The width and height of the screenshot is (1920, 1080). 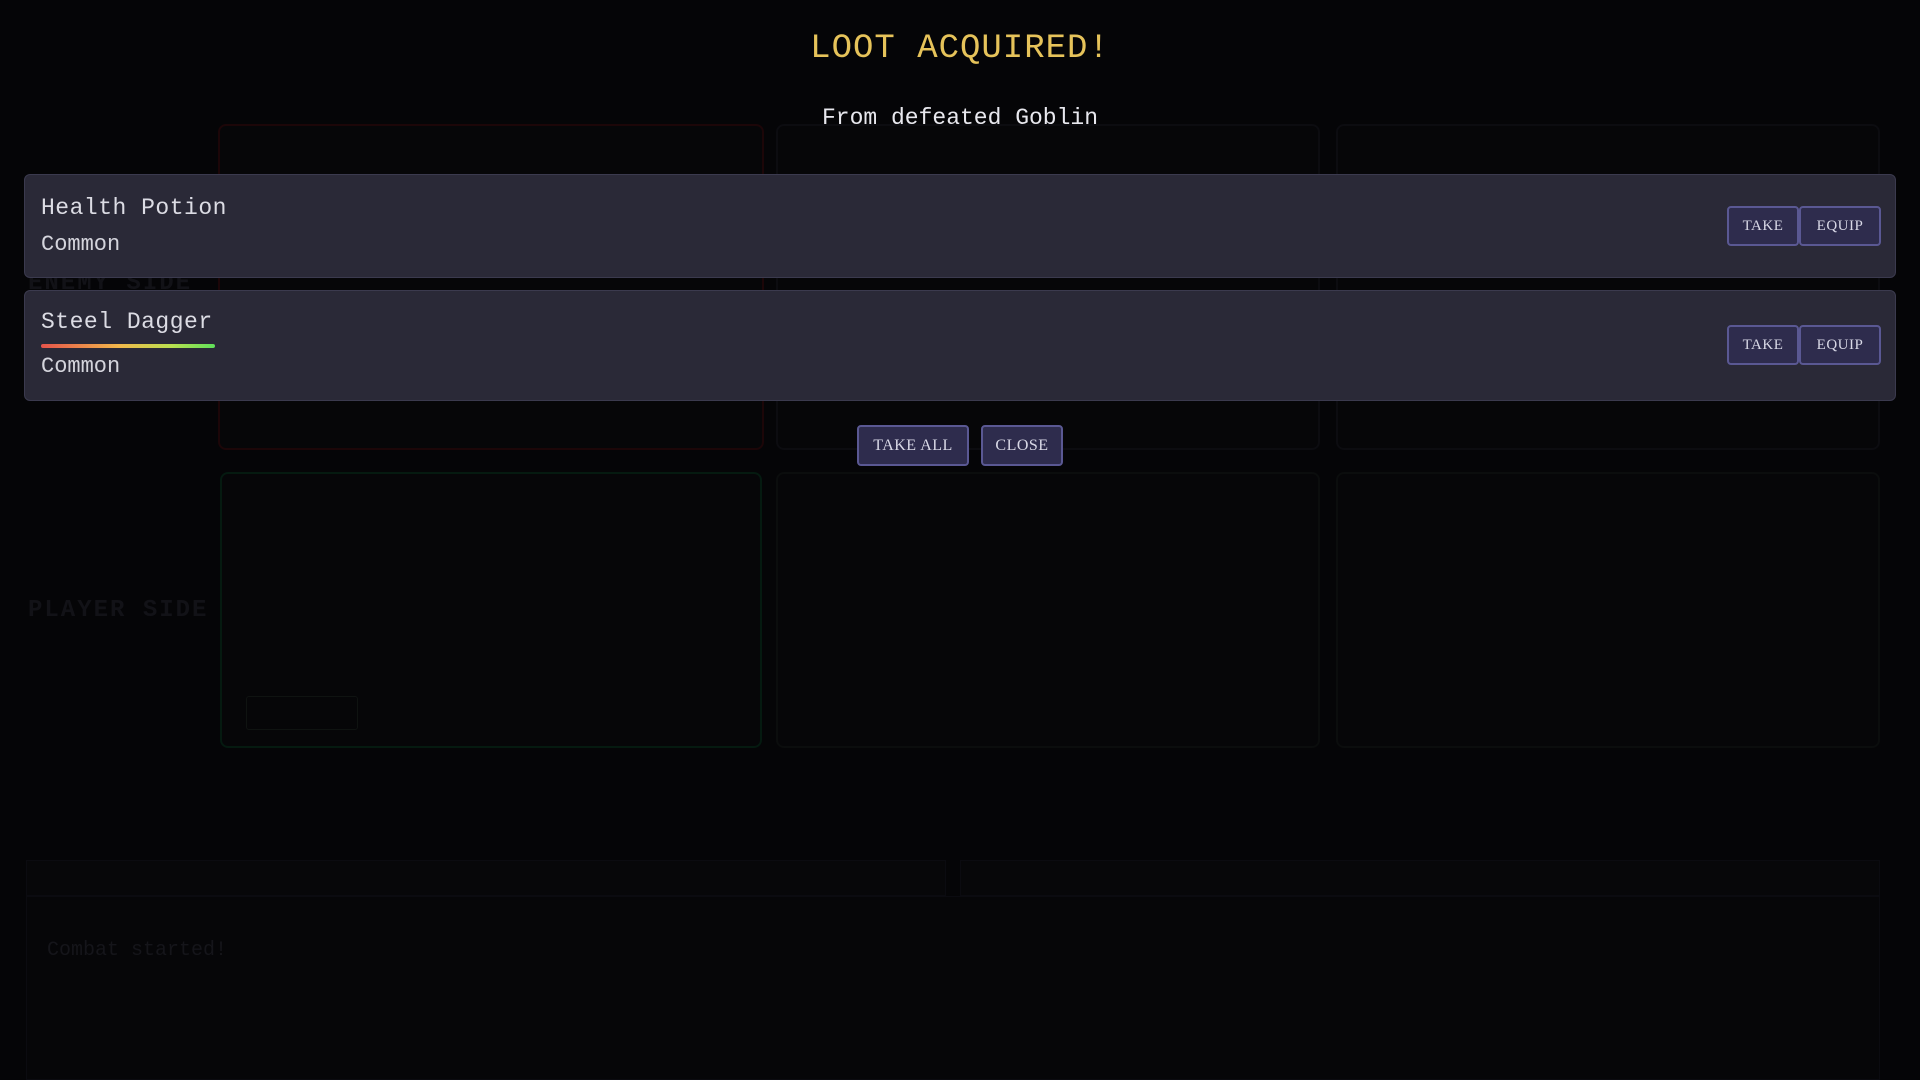 What do you see at coordinates (960, 226) in the screenshot?
I see `loot-item-health-potion: Health Potion Common TAKE EQUIP` at bounding box center [960, 226].